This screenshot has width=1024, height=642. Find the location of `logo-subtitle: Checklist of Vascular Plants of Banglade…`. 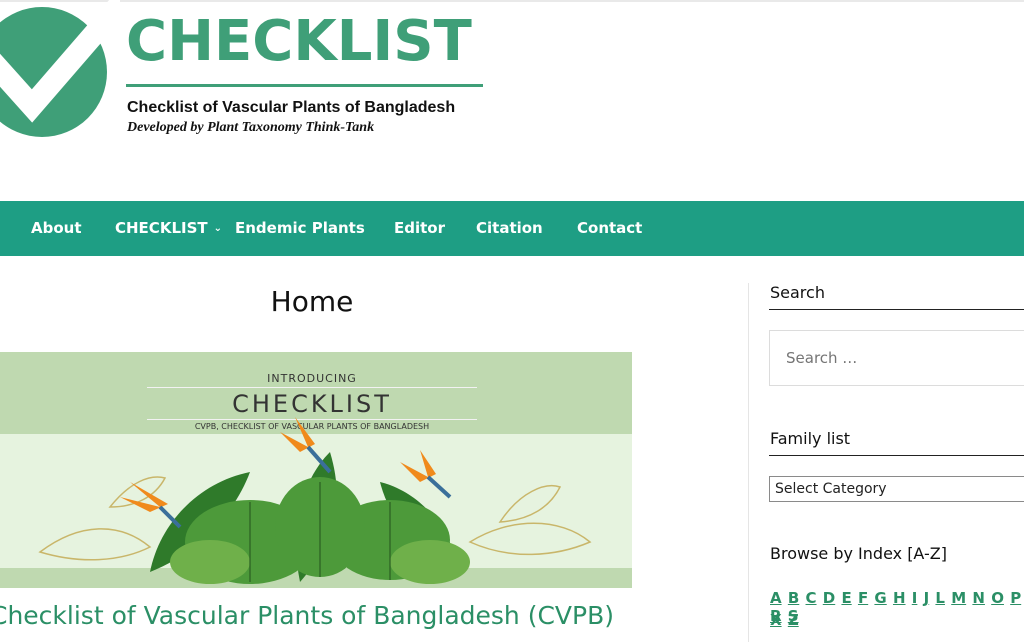

logo-subtitle: Checklist of Vascular Plants of Banglade… is located at coordinates (291, 107).